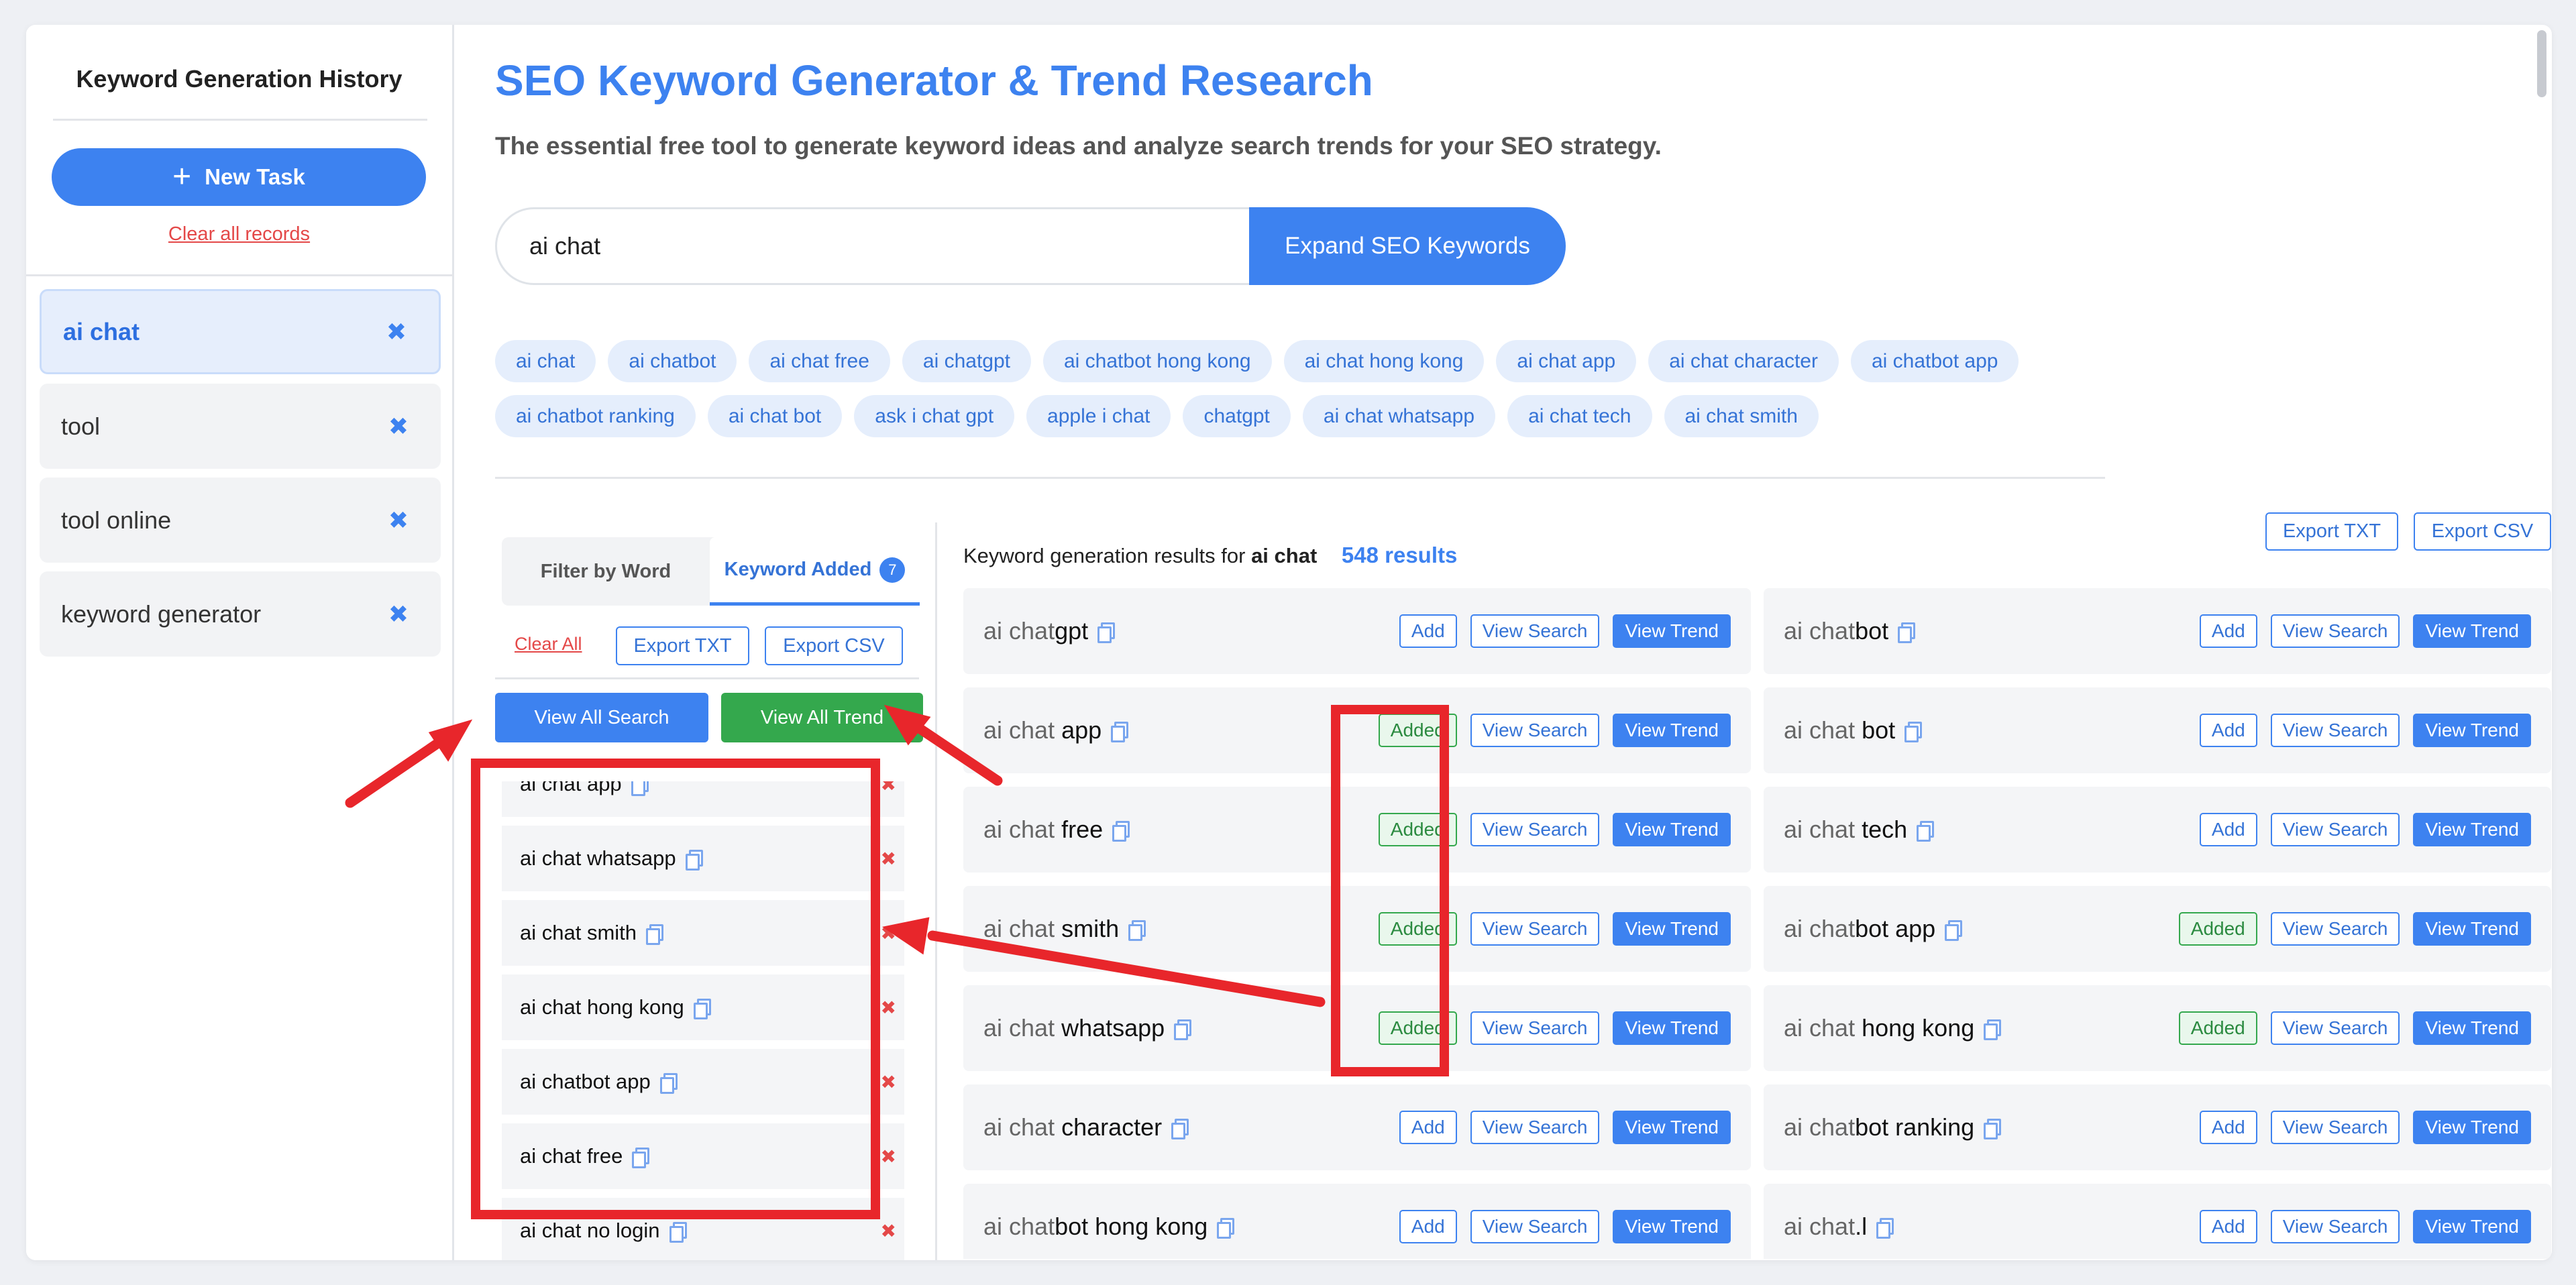 Image resolution: width=2576 pixels, height=1285 pixels. I want to click on suggestion-chip: ai chatgpt, so click(966, 361).